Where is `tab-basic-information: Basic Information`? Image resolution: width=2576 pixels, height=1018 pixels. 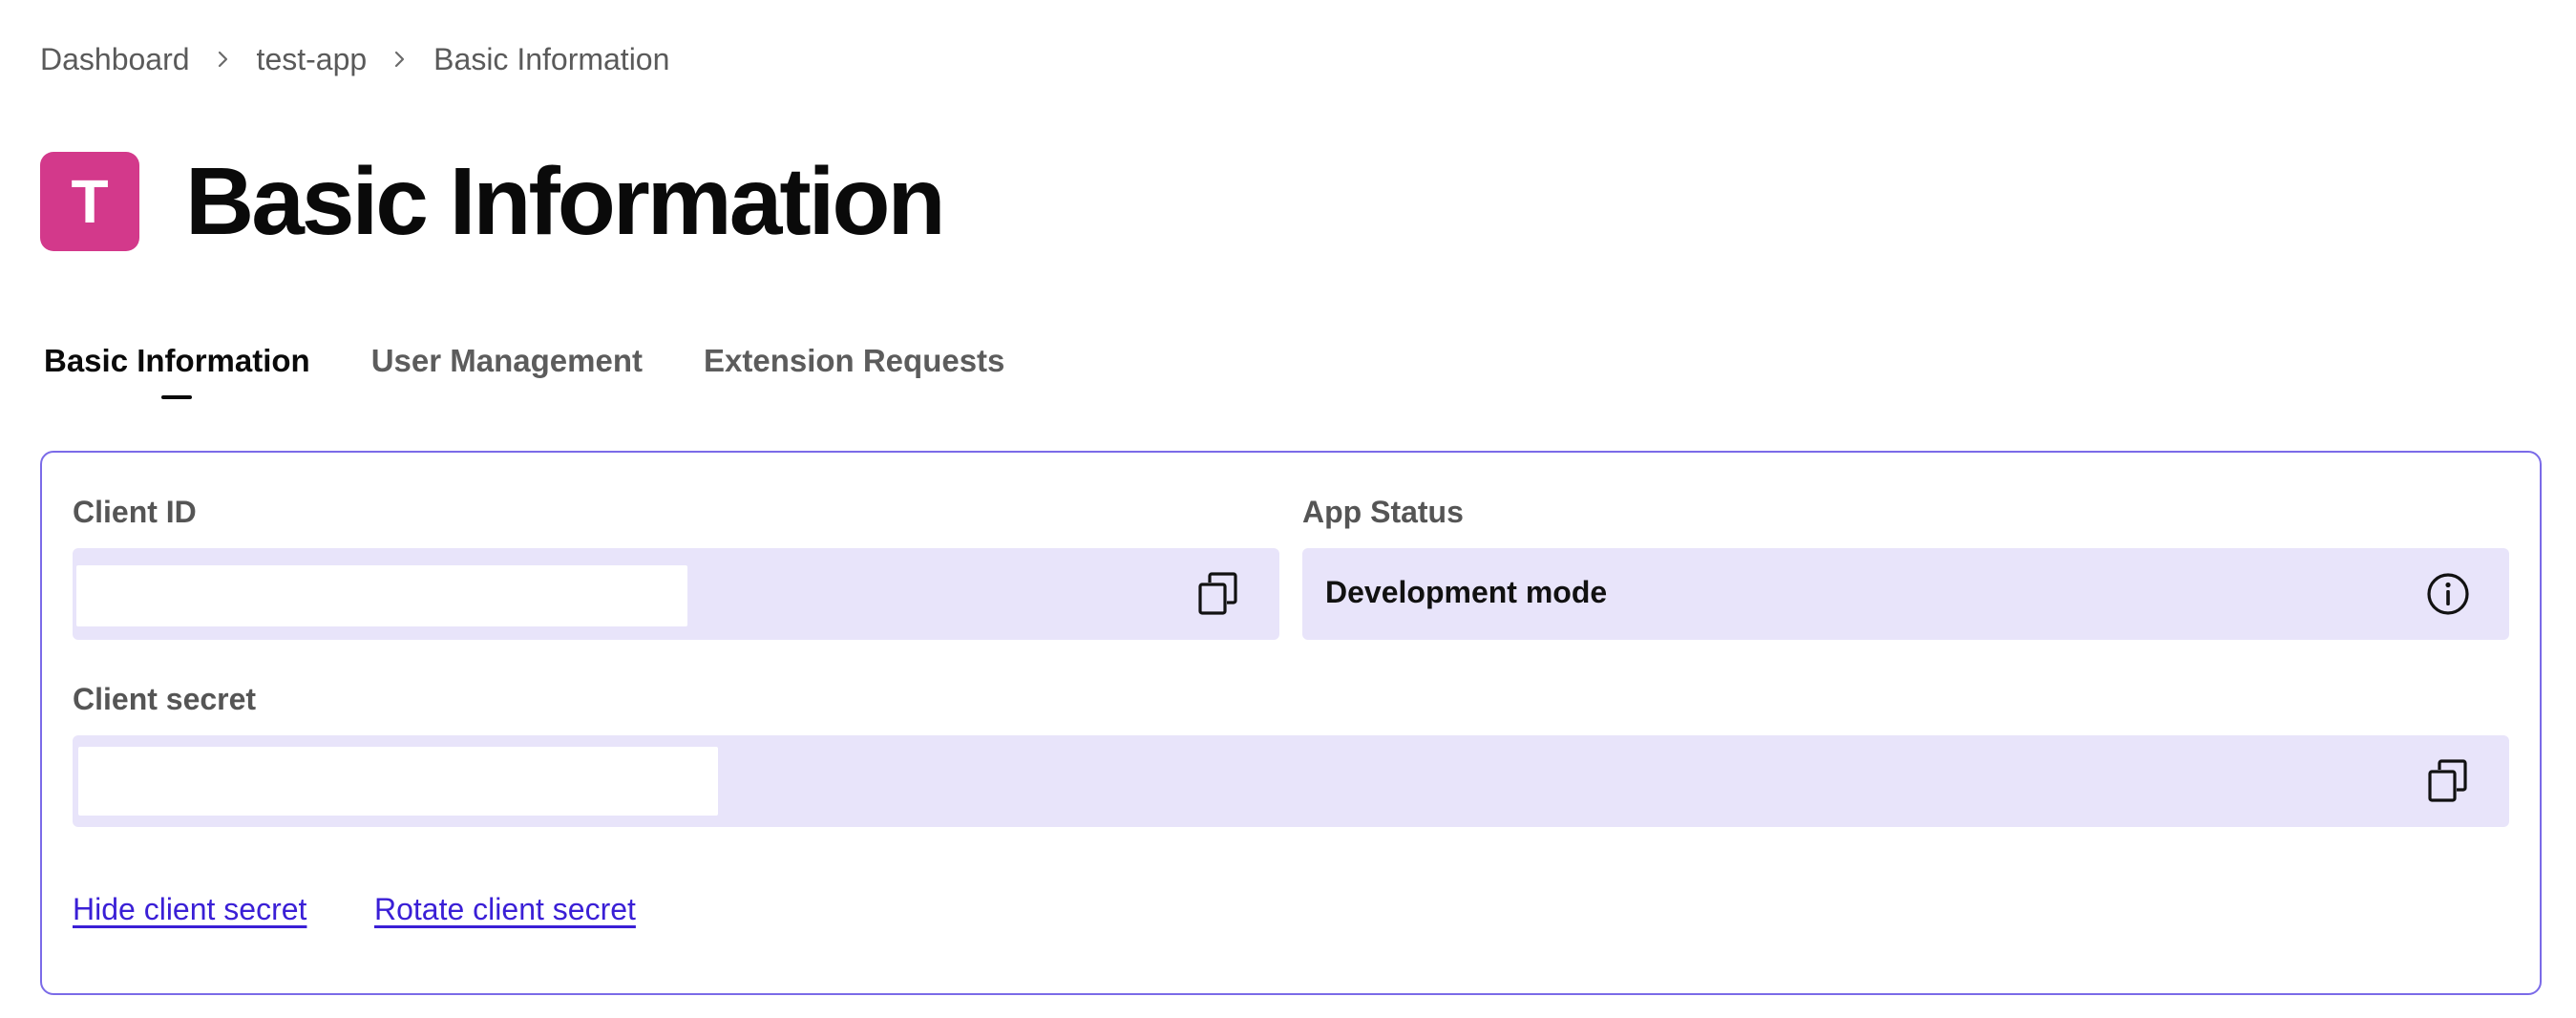 tab-basic-information: Basic Information is located at coordinates (177, 367).